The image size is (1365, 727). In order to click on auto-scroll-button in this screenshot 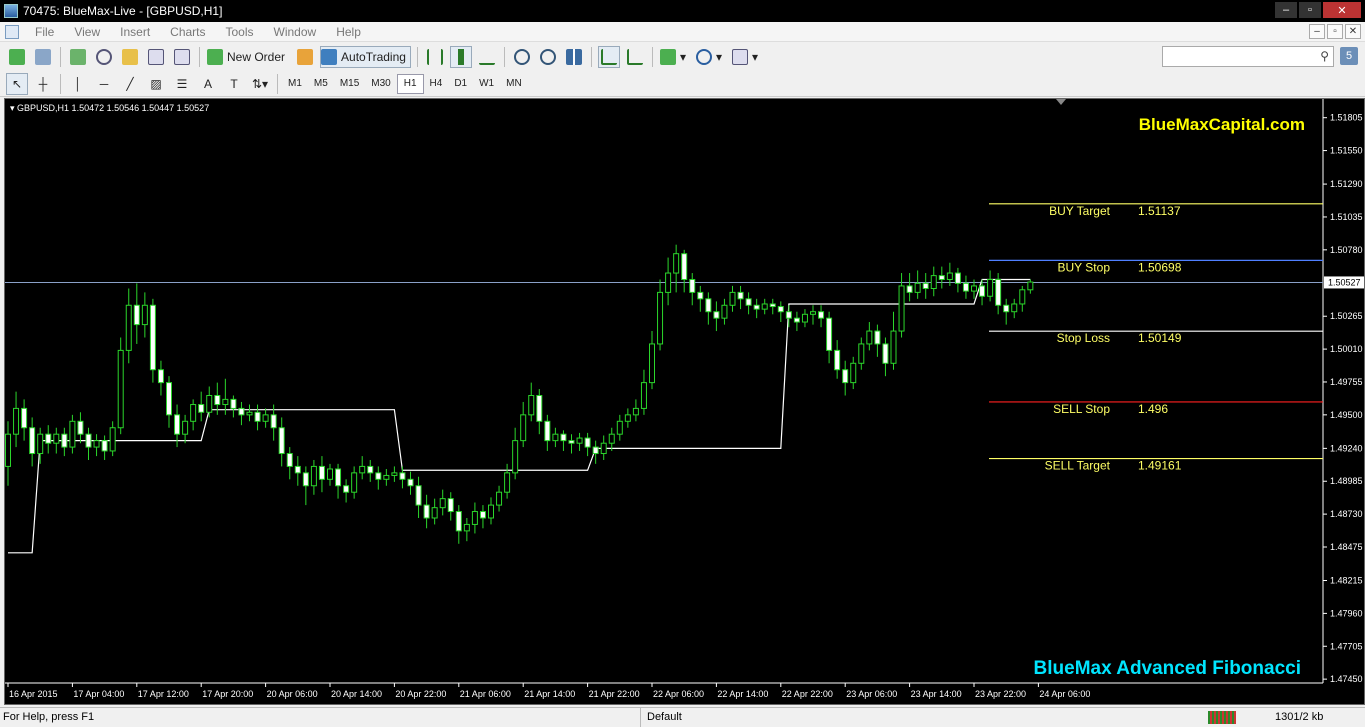, I will do `click(608, 57)`.